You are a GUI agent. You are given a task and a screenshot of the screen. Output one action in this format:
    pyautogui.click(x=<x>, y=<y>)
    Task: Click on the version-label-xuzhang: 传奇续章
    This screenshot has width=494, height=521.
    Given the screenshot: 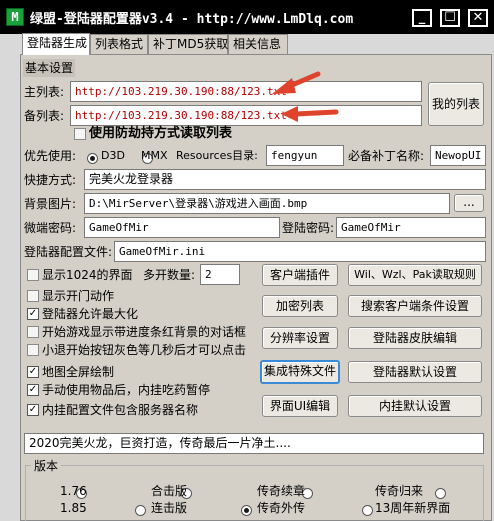 What is the action you would take?
    pyautogui.click(x=281, y=491)
    